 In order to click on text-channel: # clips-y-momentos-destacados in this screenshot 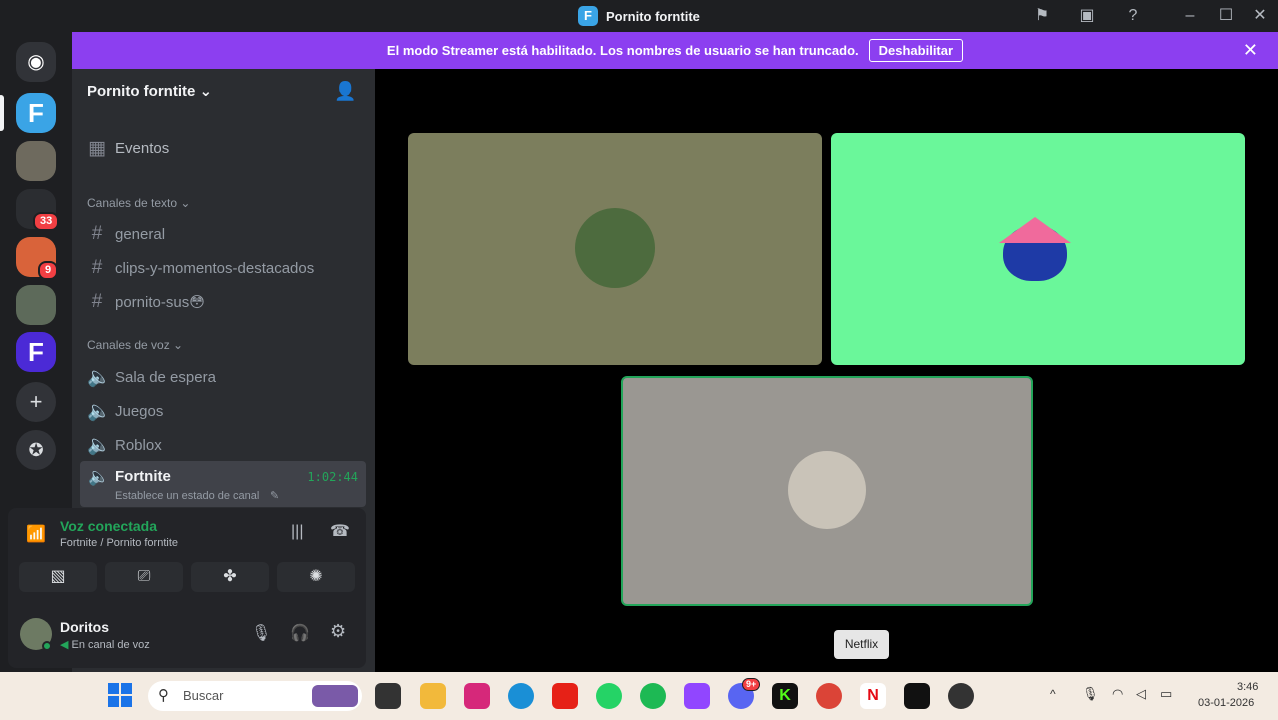, I will do `click(201, 268)`.